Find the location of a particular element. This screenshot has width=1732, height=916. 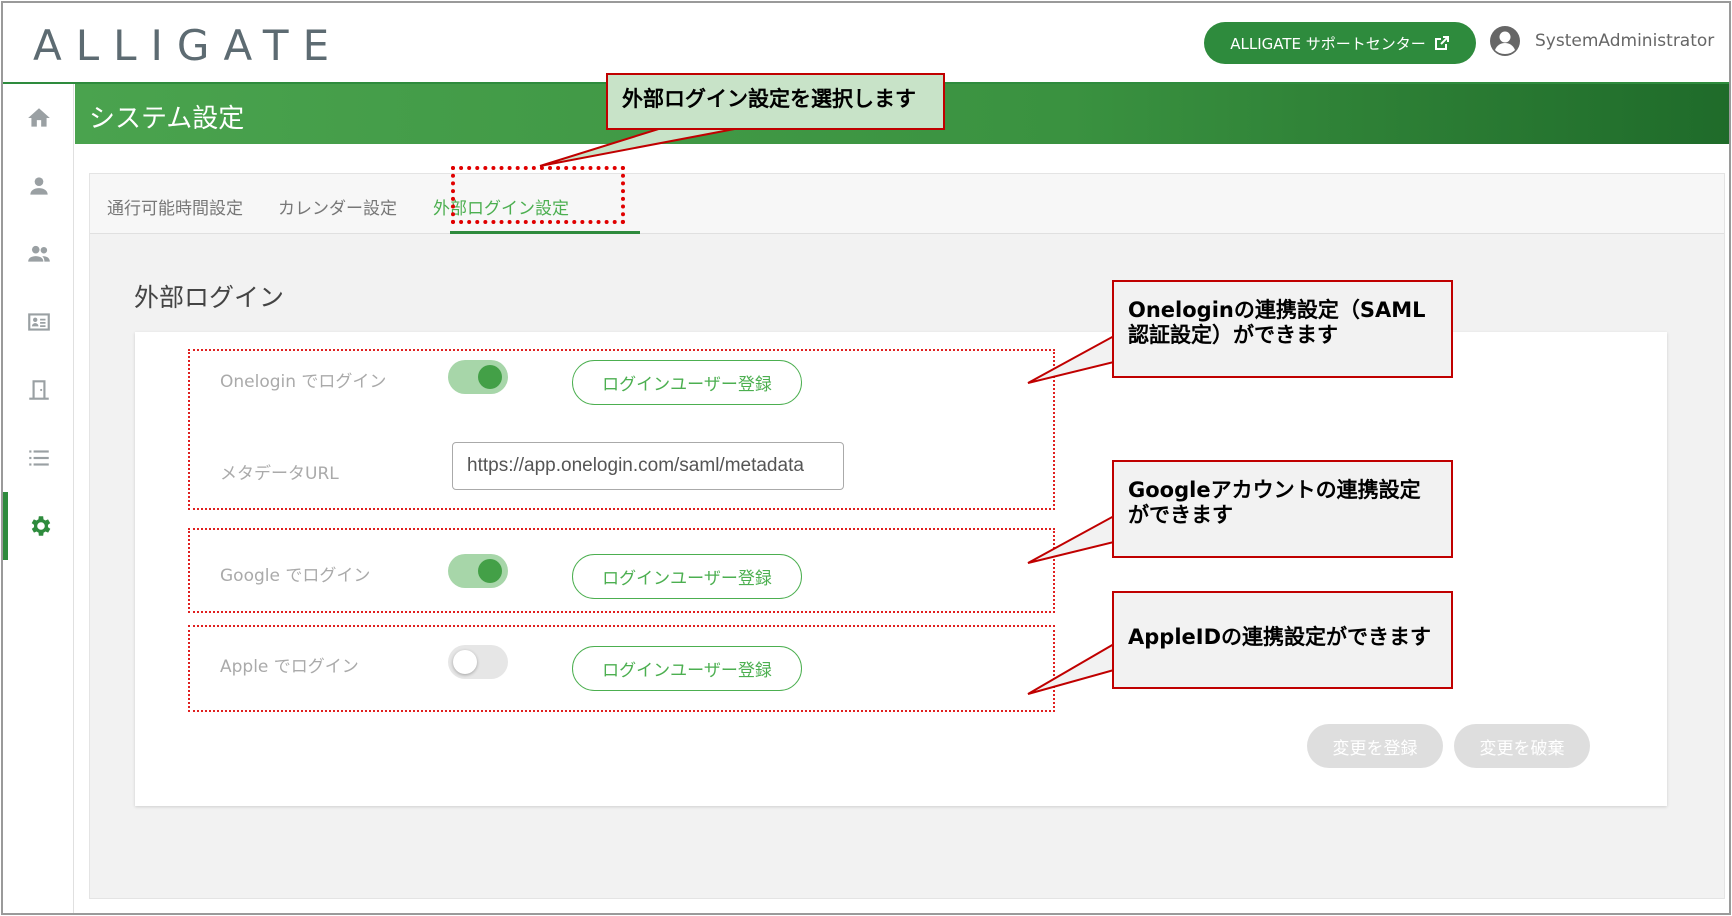

tab-callout-text: 外部ログイン設定を選択します is located at coordinates (769, 99).